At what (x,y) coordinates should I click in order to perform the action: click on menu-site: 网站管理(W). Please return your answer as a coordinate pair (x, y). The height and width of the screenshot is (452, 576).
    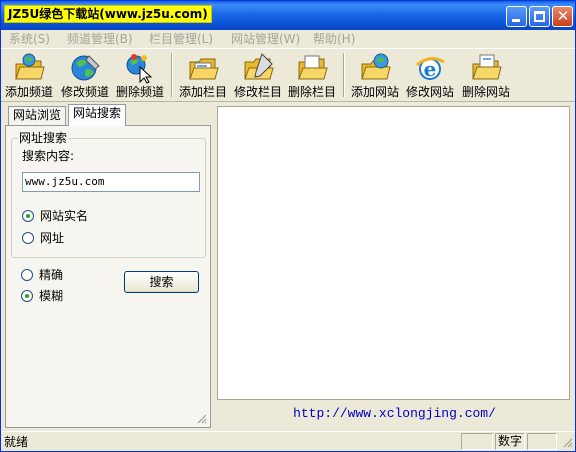
    Looking at the image, I should click on (265, 39).